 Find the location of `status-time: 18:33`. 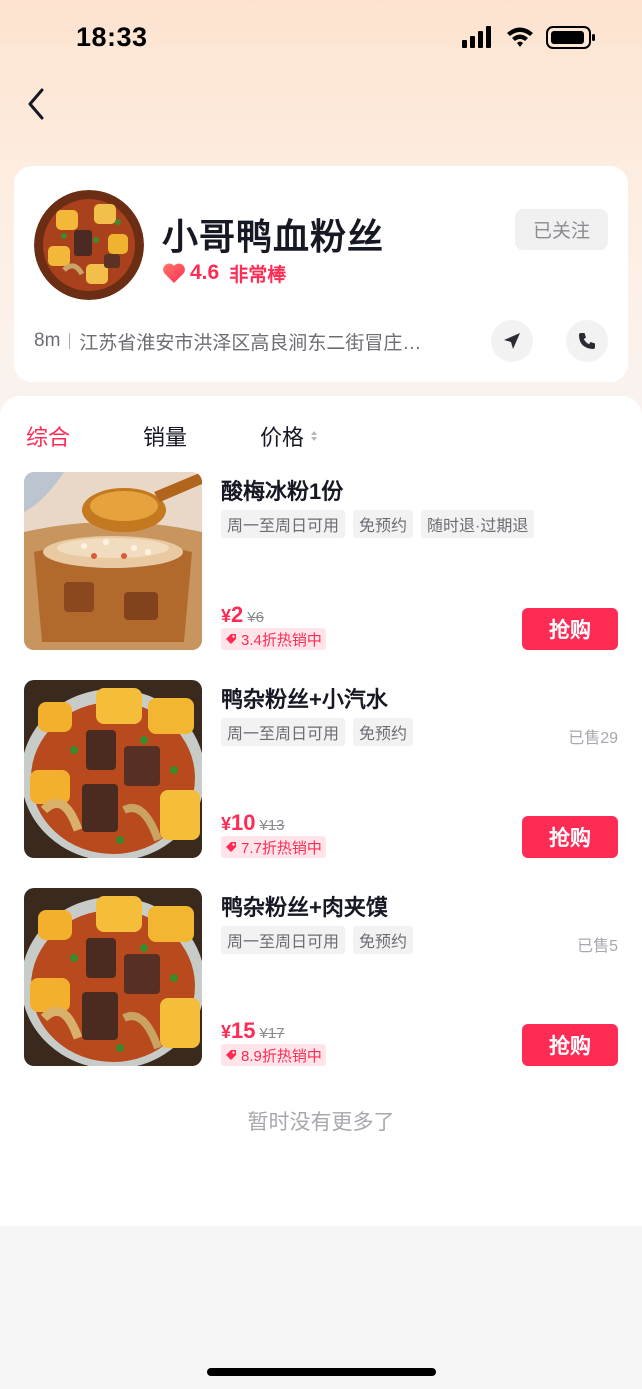

status-time: 18:33 is located at coordinates (112, 37).